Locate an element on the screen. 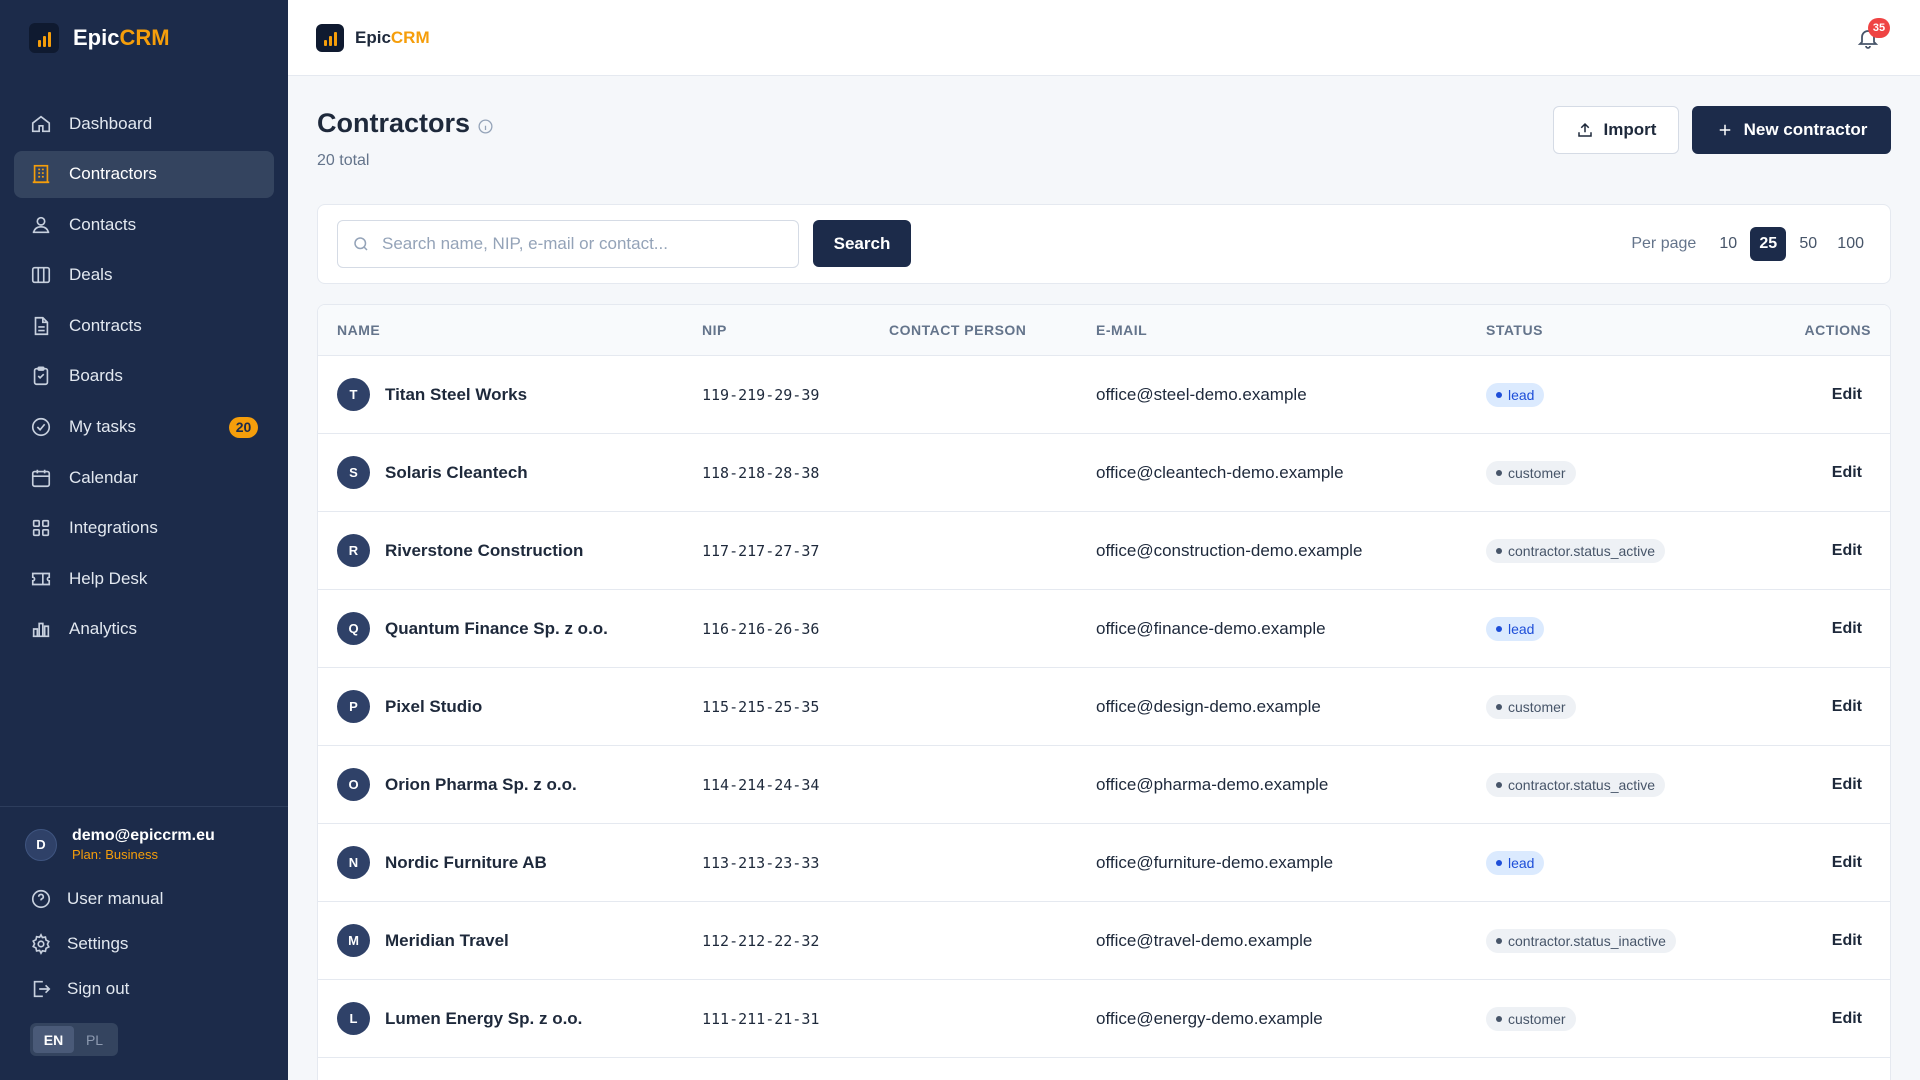  sidebar-item-contractors: Contractors is located at coordinates (144, 174).